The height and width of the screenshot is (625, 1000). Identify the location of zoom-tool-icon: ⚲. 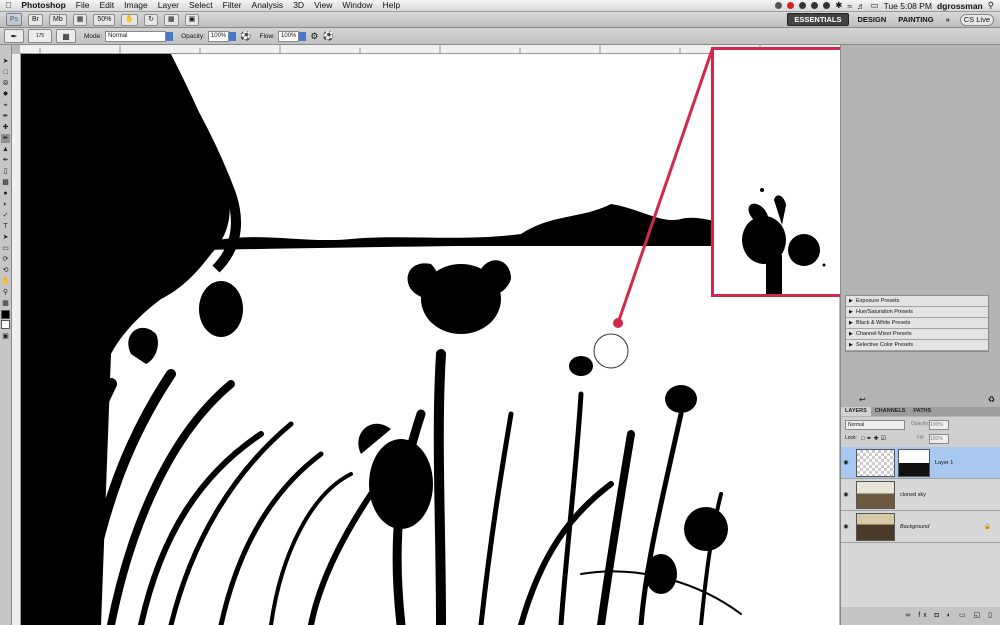
(5, 292).